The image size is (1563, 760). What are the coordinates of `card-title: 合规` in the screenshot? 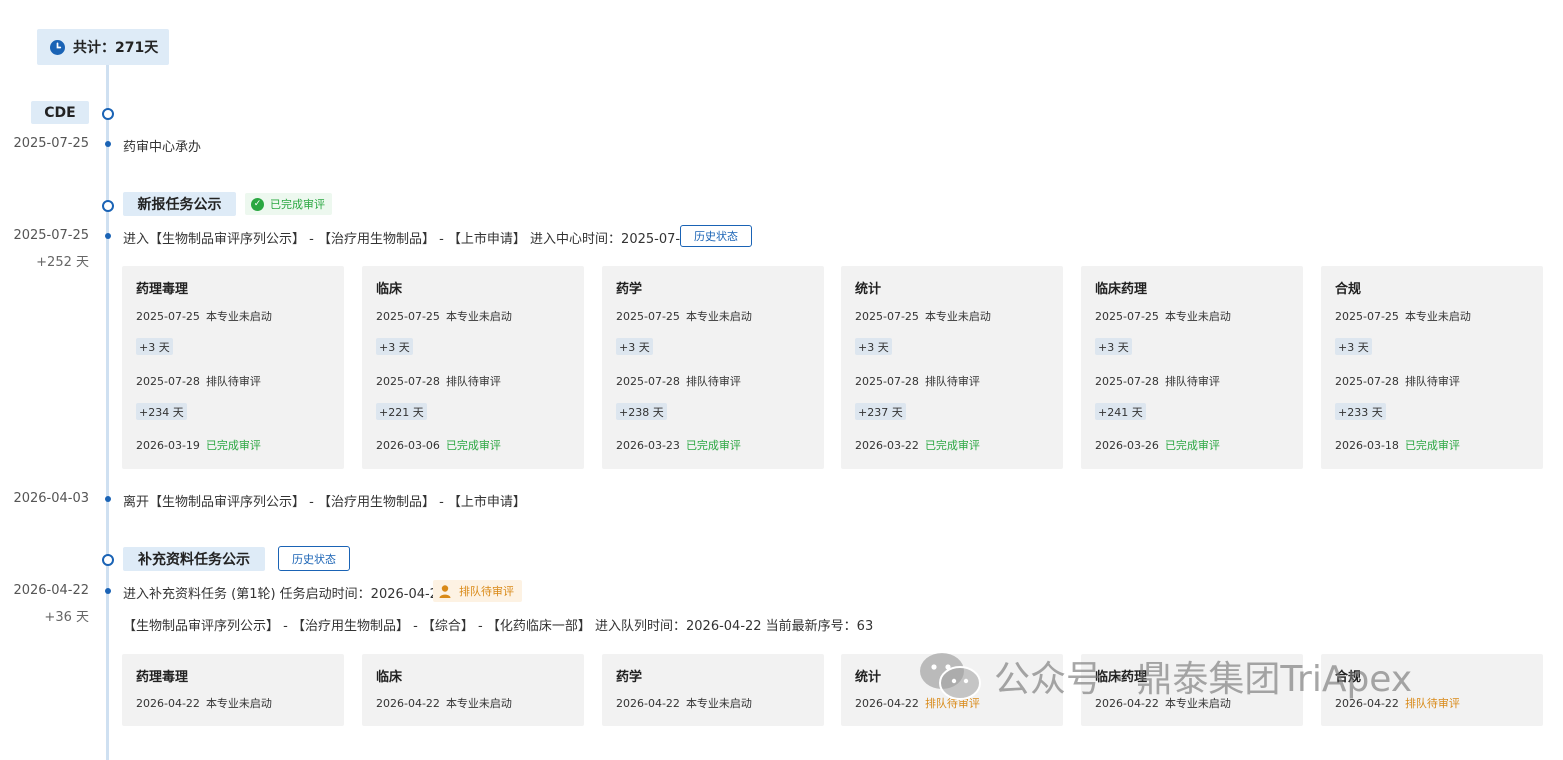 It's located at (1348, 289).